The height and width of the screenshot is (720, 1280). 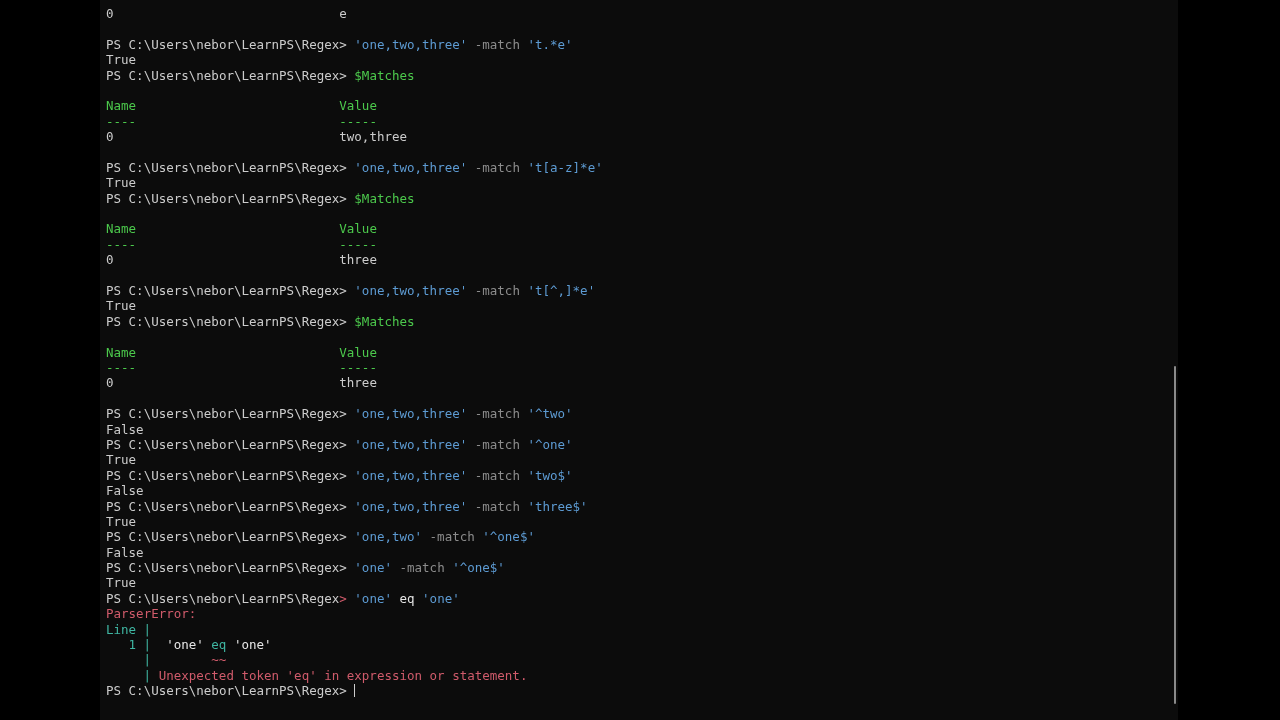 What do you see at coordinates (550, 444) in the screenshot?
I see `string-literal: '^one'` at bounding box center [550, 444].